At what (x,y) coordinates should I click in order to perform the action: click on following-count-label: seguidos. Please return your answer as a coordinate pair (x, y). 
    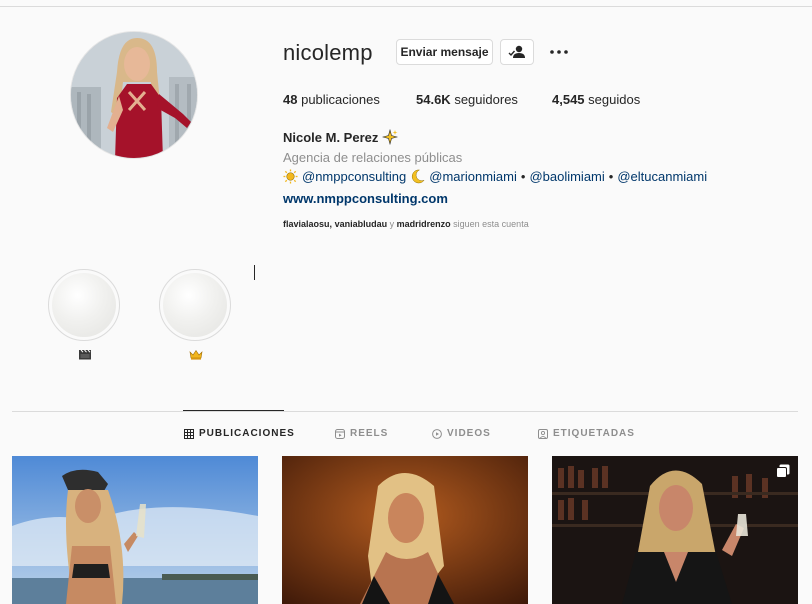
    Looking at the image, I should click on (614, 99).